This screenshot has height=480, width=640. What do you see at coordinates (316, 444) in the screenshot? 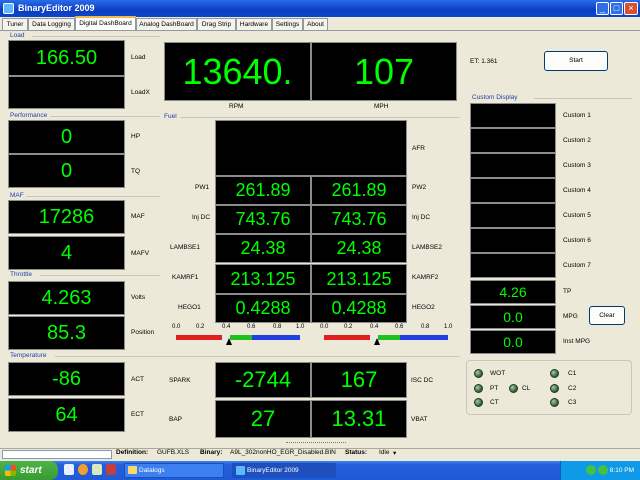
I see `splitter-grip` at bounding box center [316, 444].